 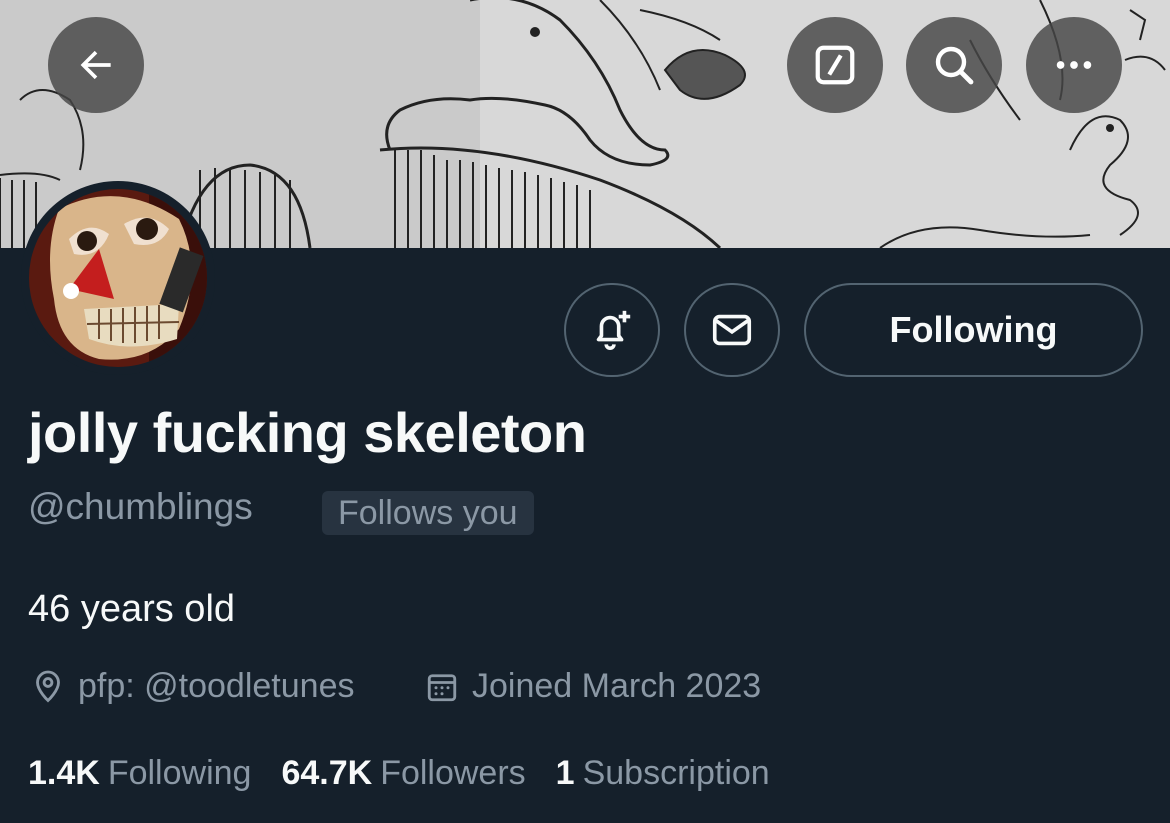 I want to click on following-count: 1.4K, so click(x=64, y=773).